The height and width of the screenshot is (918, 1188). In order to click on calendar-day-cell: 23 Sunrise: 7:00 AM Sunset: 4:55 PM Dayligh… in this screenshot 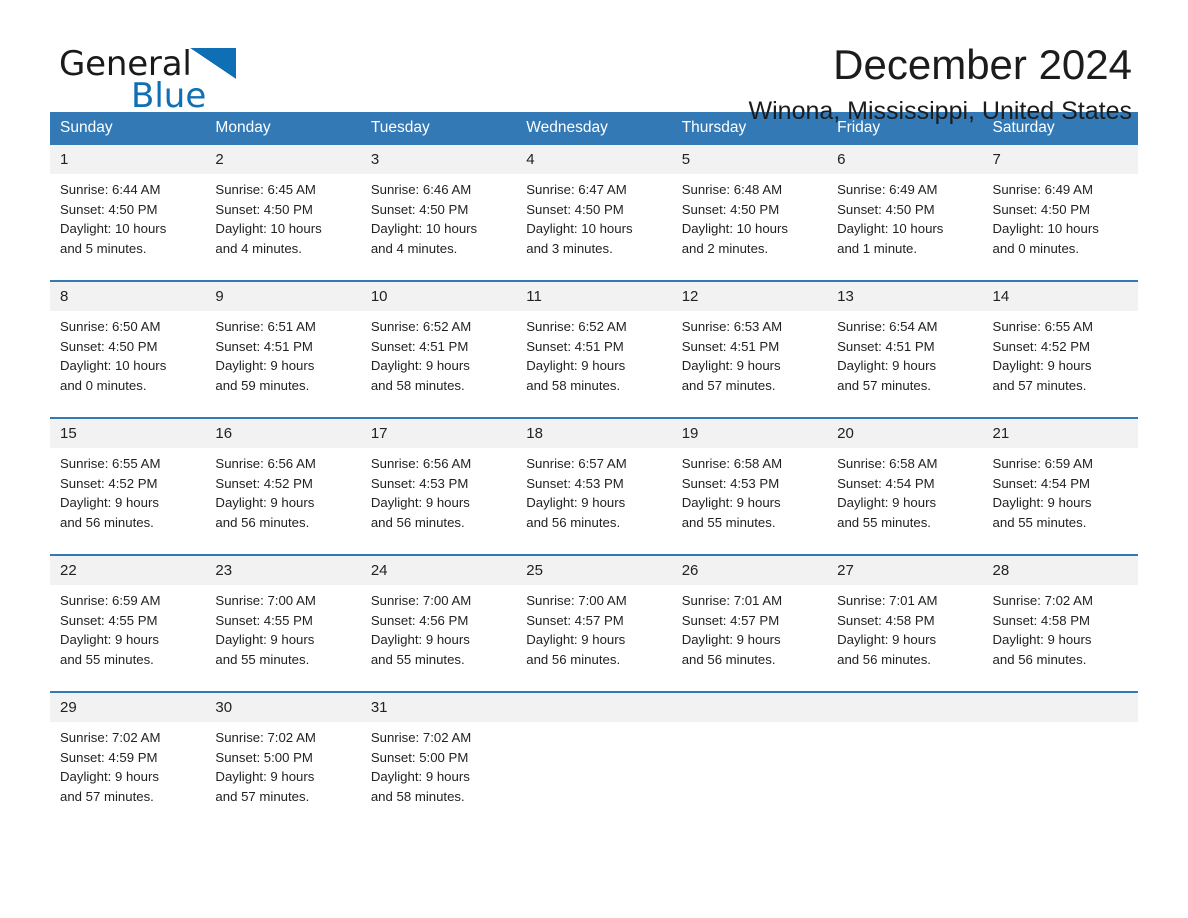, I will do `click(283, 611)`.